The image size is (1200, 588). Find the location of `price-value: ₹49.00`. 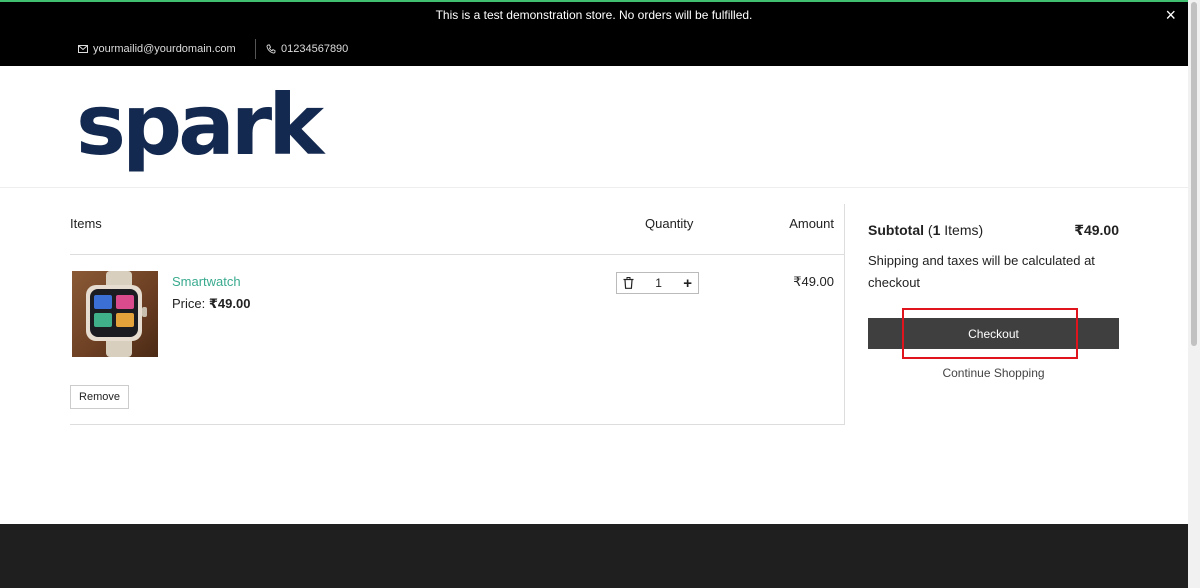

price-value: ₹49.00 is located at coordinates (229, 303).